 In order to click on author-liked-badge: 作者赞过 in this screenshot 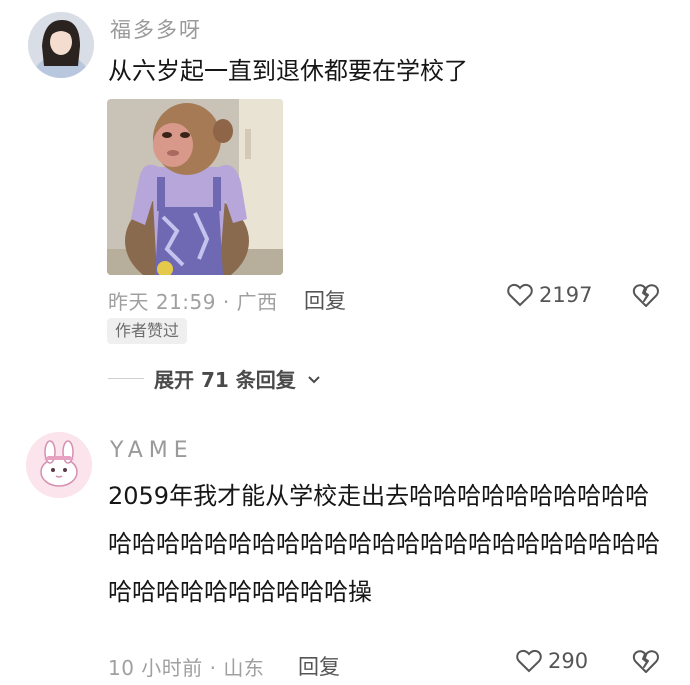, I will do `click(147, 331)`.